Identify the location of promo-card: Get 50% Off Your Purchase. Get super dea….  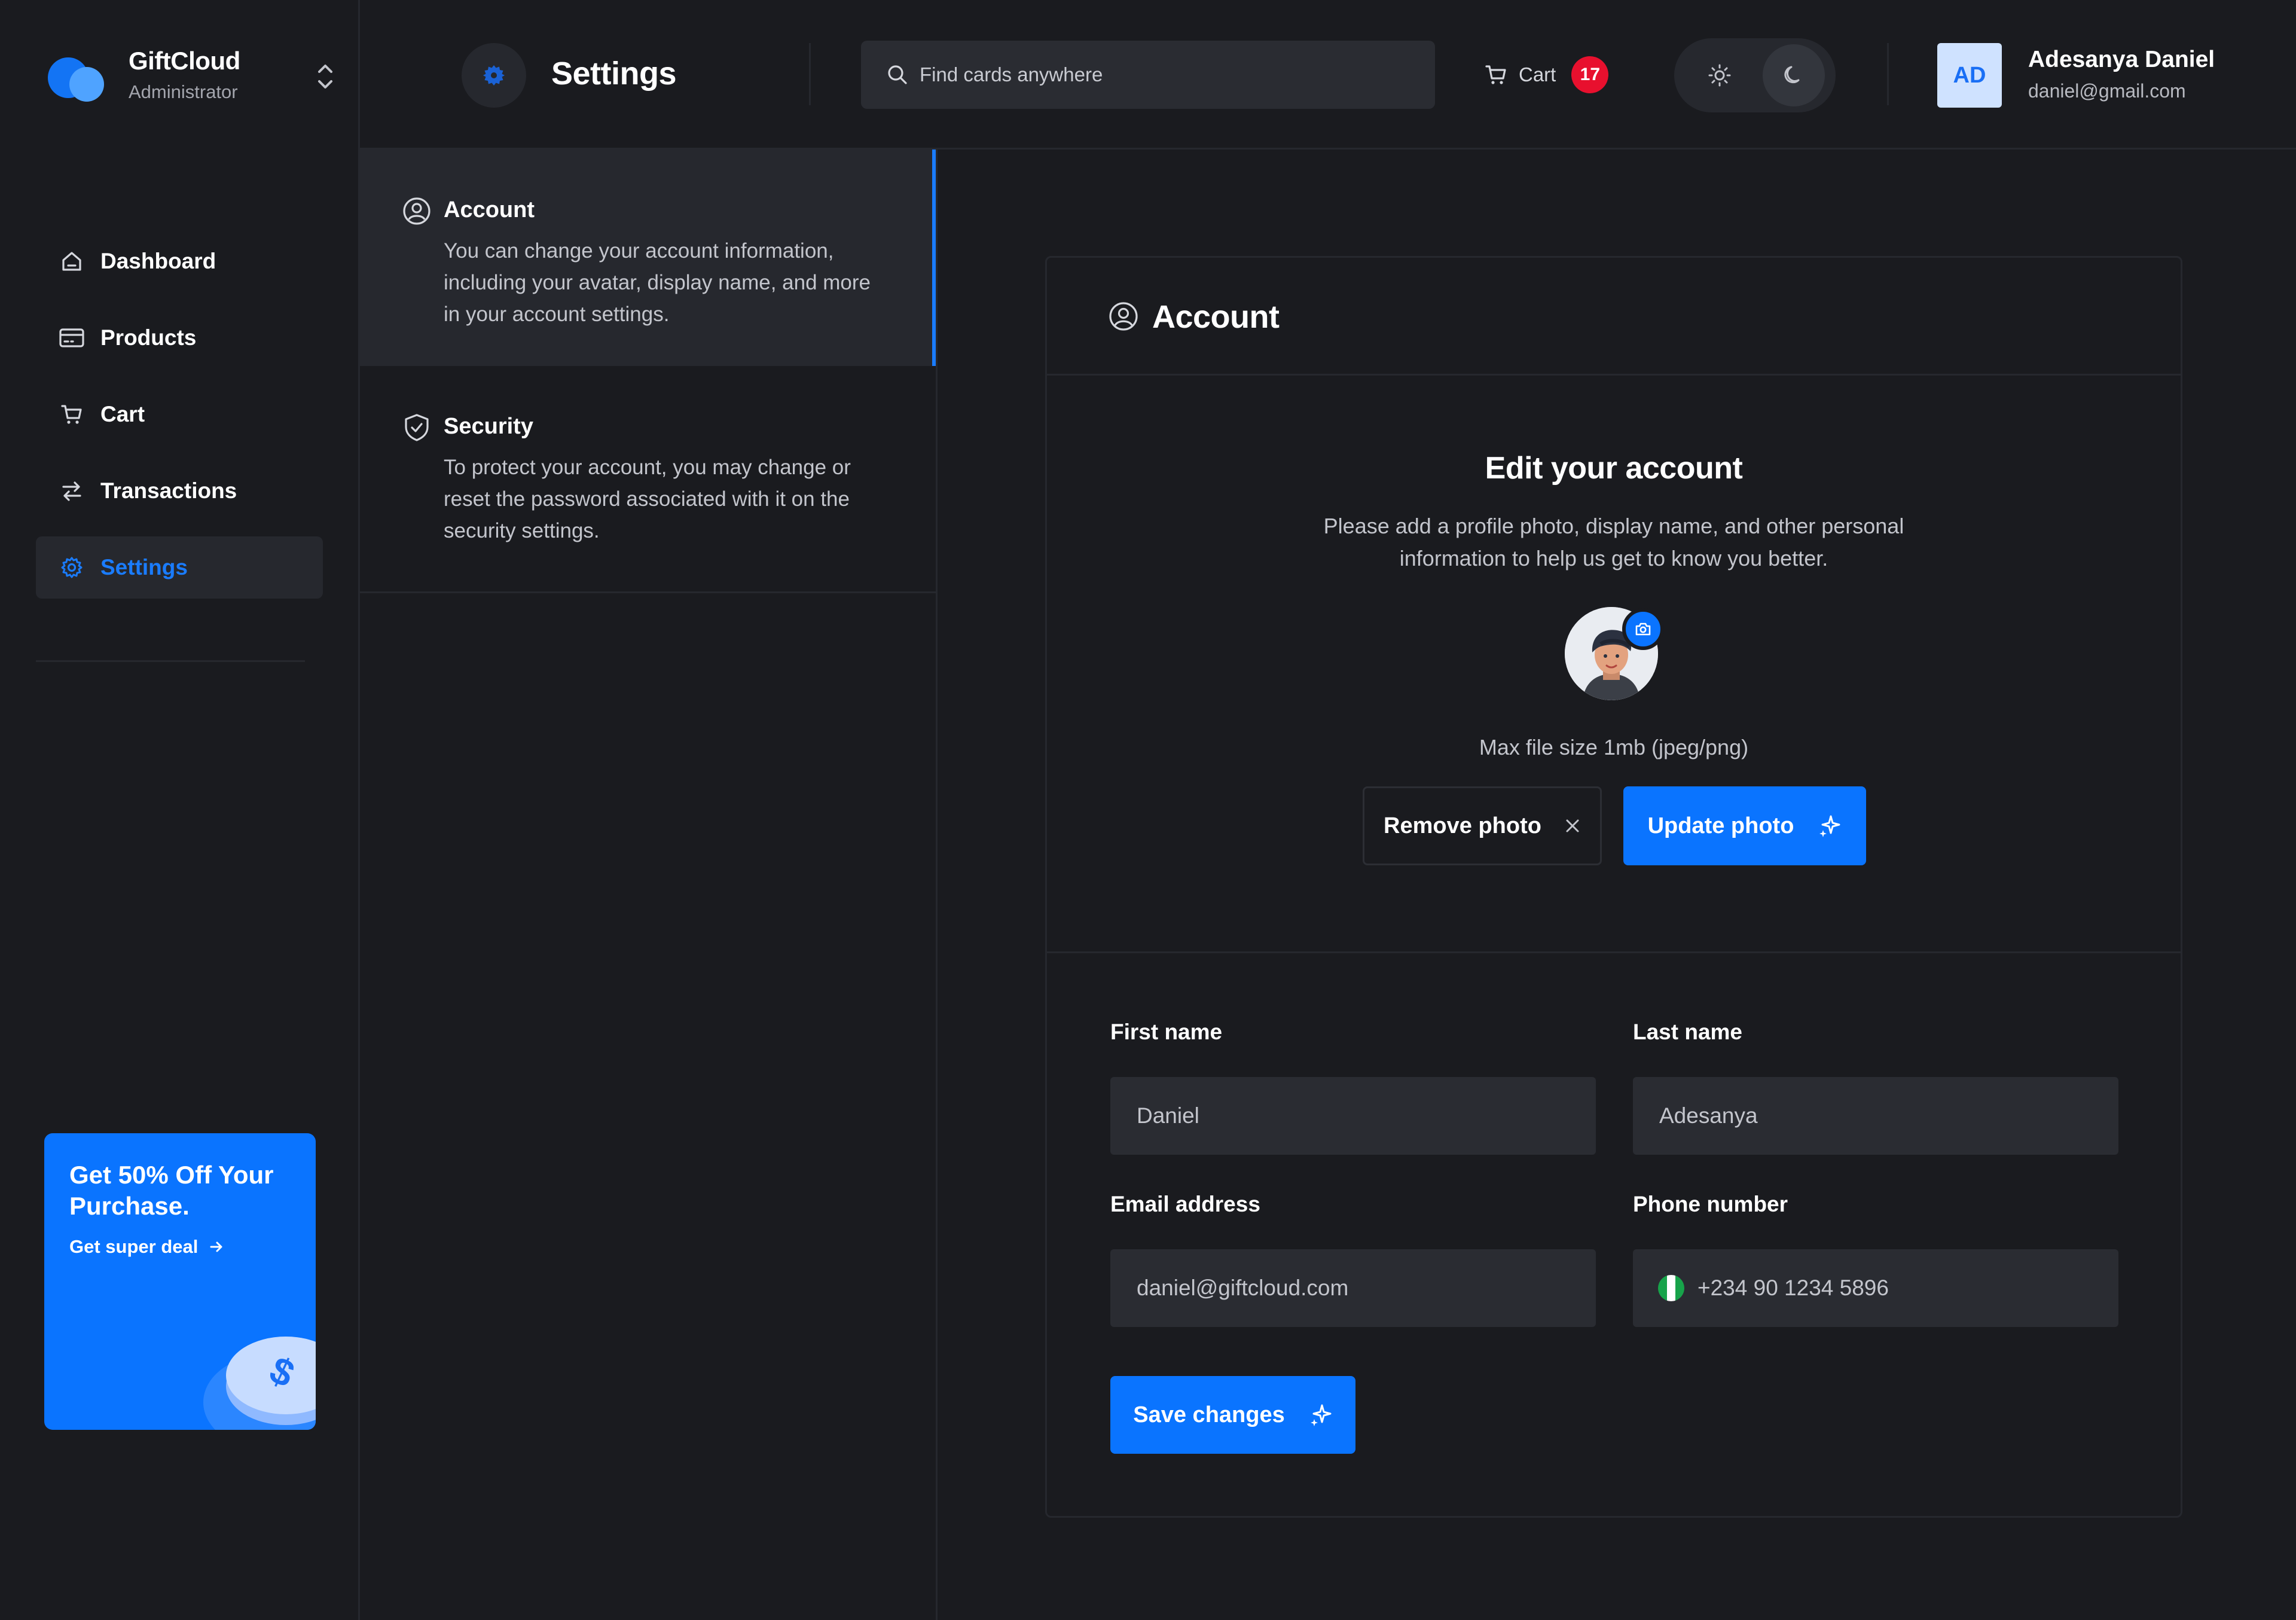
(180, 1282).